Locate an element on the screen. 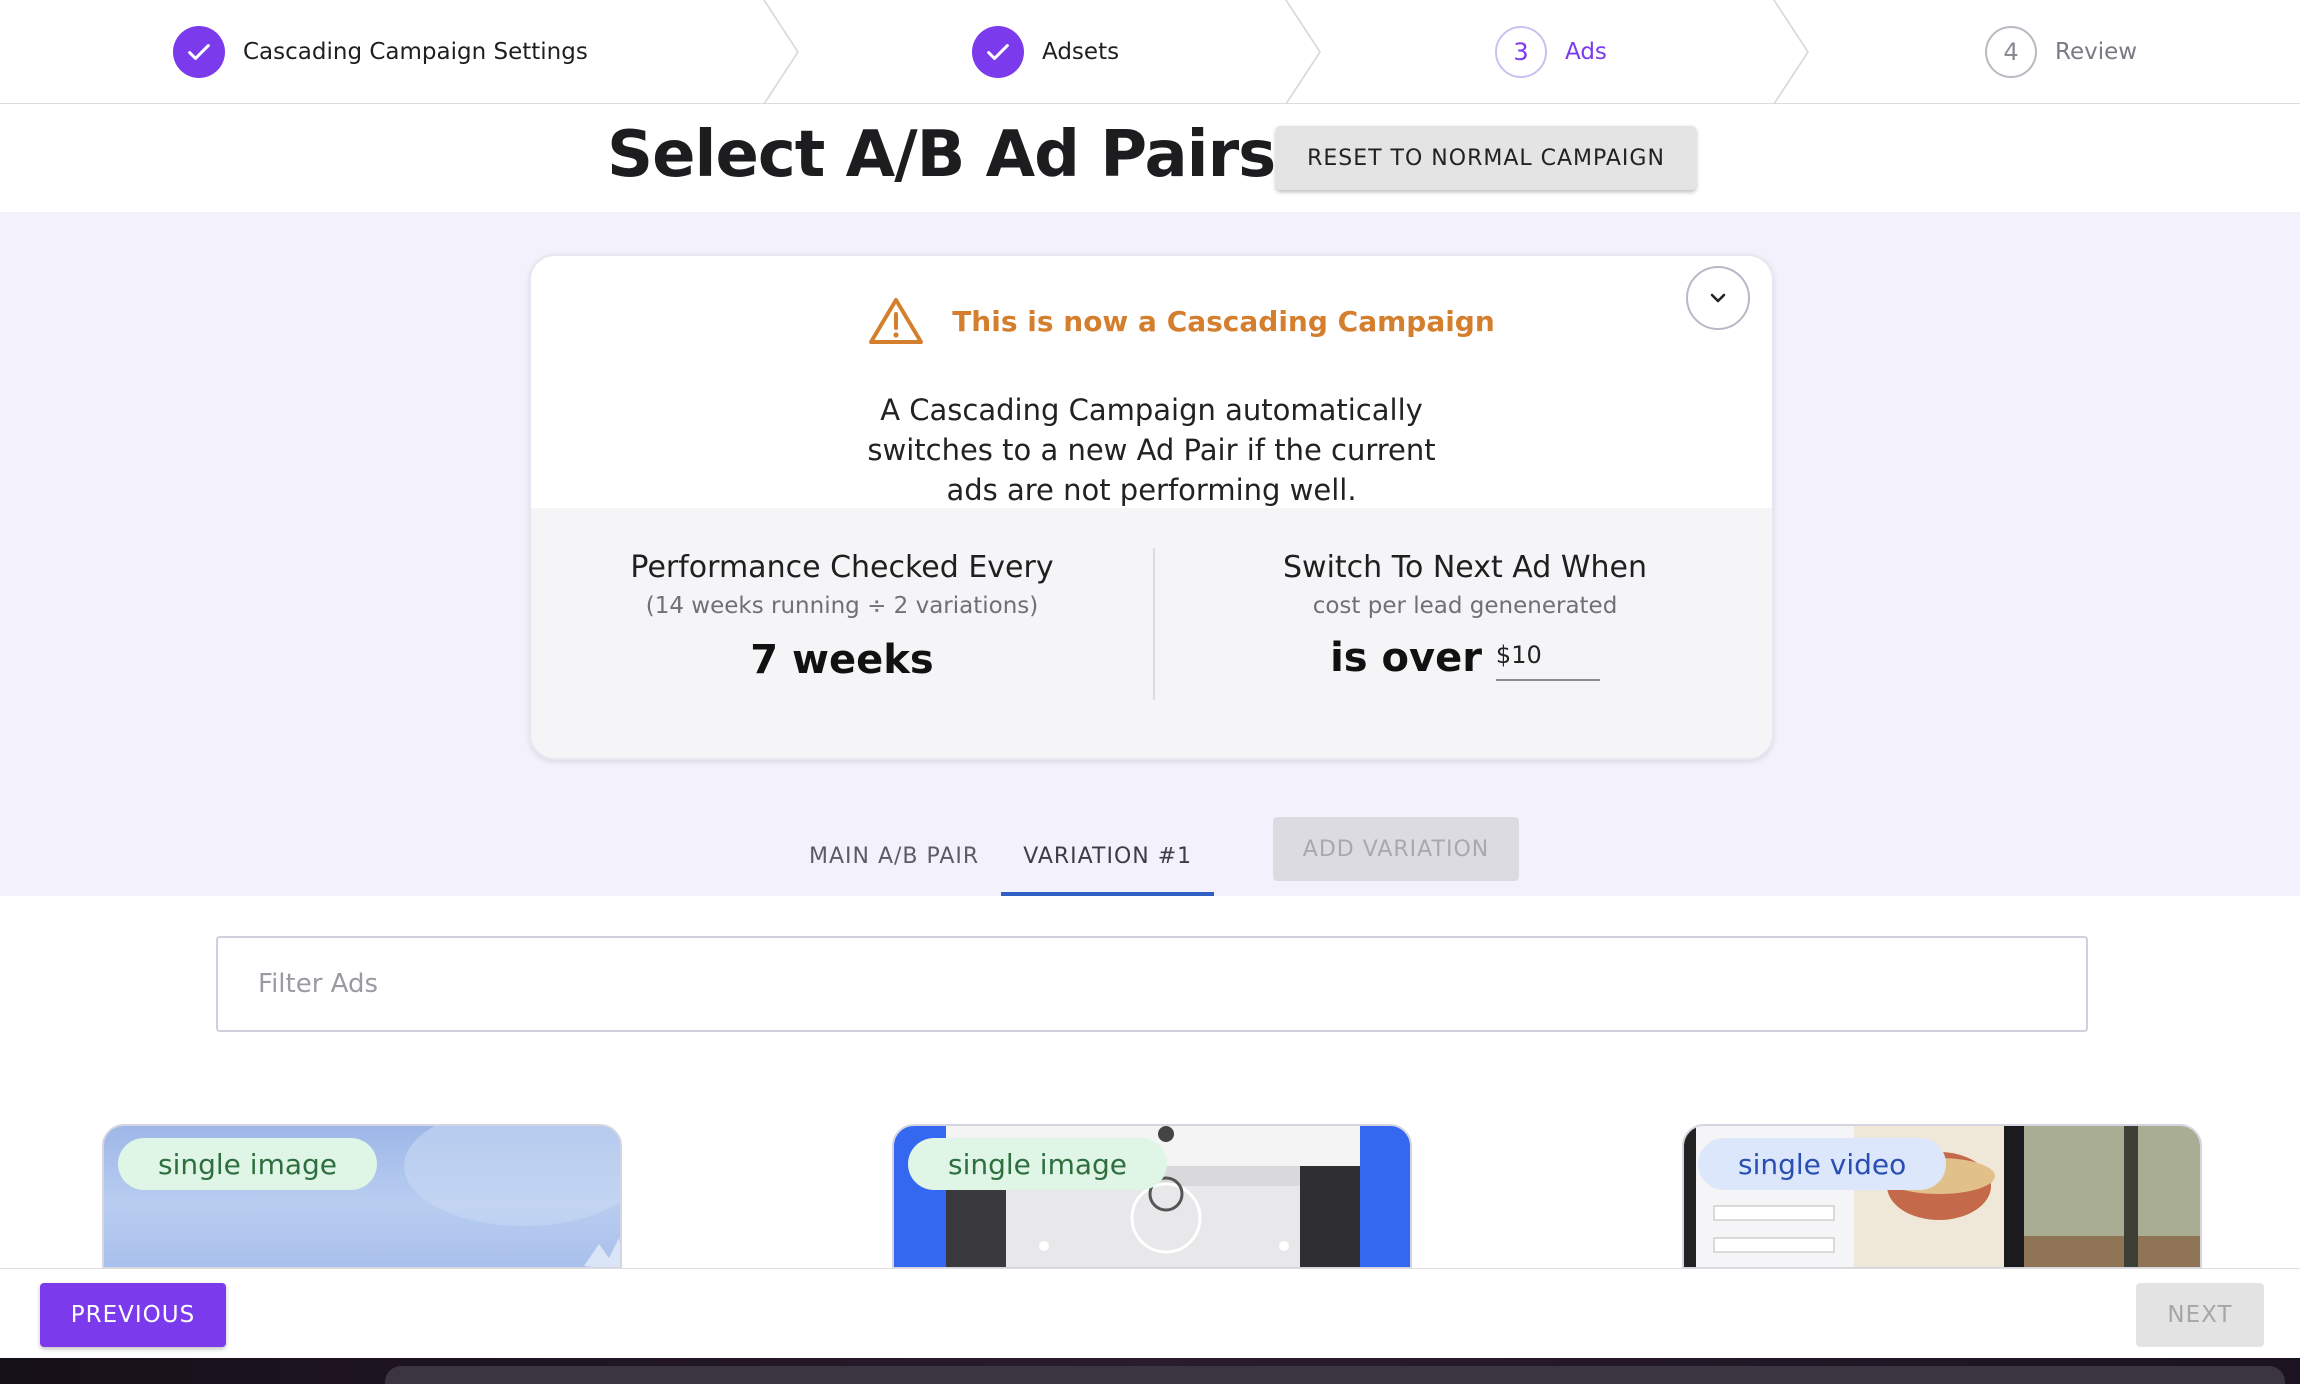 The image size is (2300, 1384). performance-subheading: (14 weeks running ÷ 2 variations) is located at coordinates (842, 606).